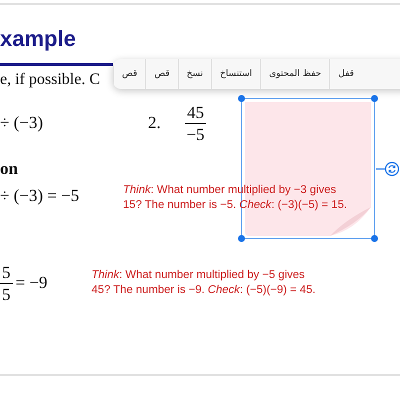  What do you see at coordinates (345, 74) in the screenshot?
I see `menu-item: قفل` at bounding box center [345, 74].